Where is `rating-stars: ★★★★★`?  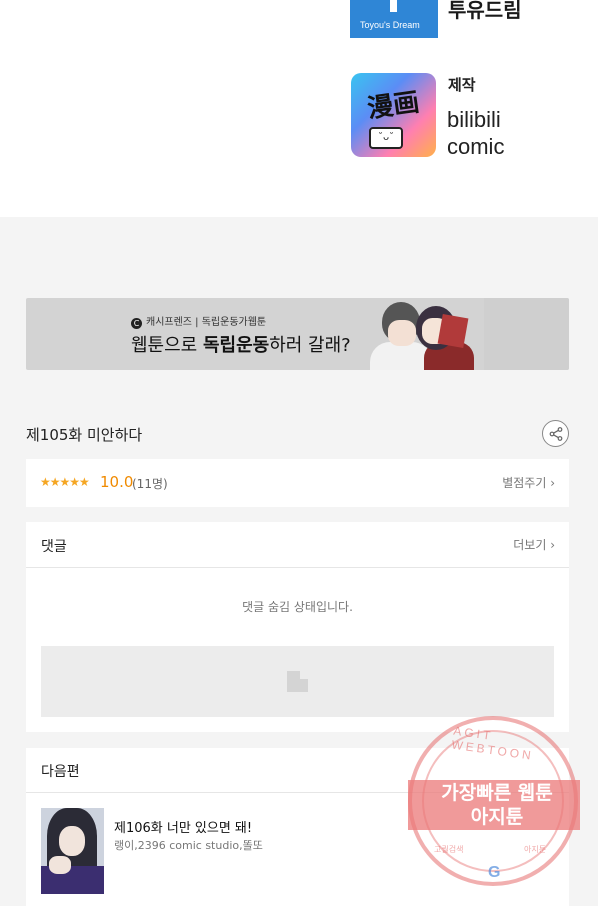 rating-stars: ★★★★★ is located at coordinates (65, 482).